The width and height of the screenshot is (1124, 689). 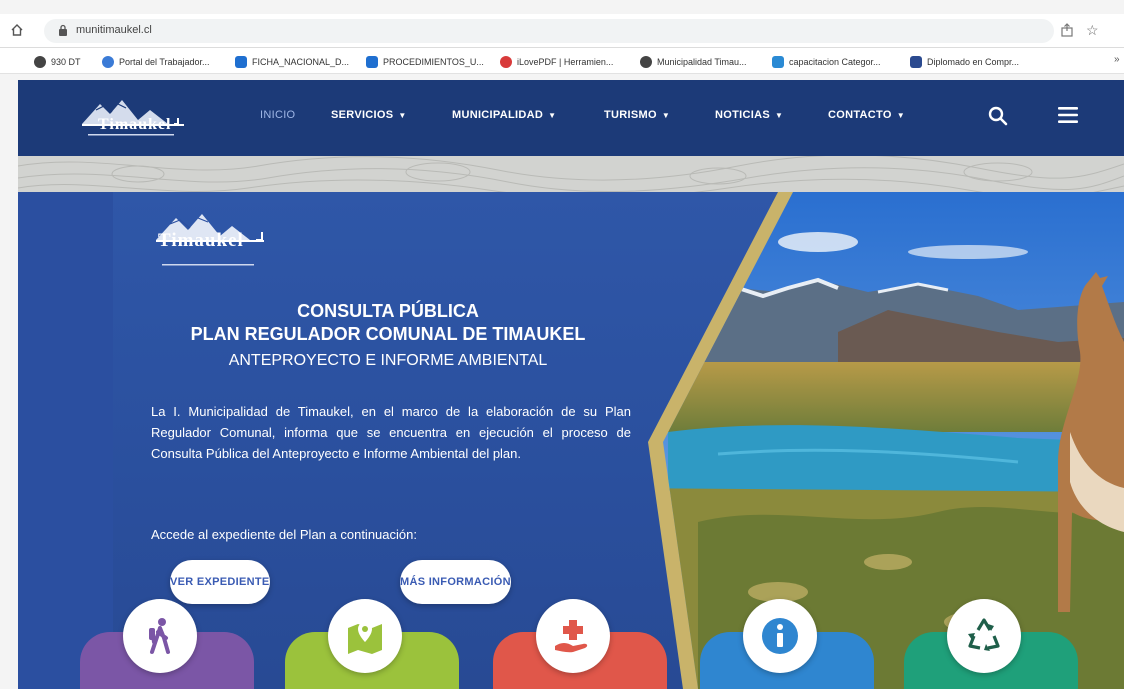 I want to click on site-logo-text: Timaukel, so click(x=135, y=125).